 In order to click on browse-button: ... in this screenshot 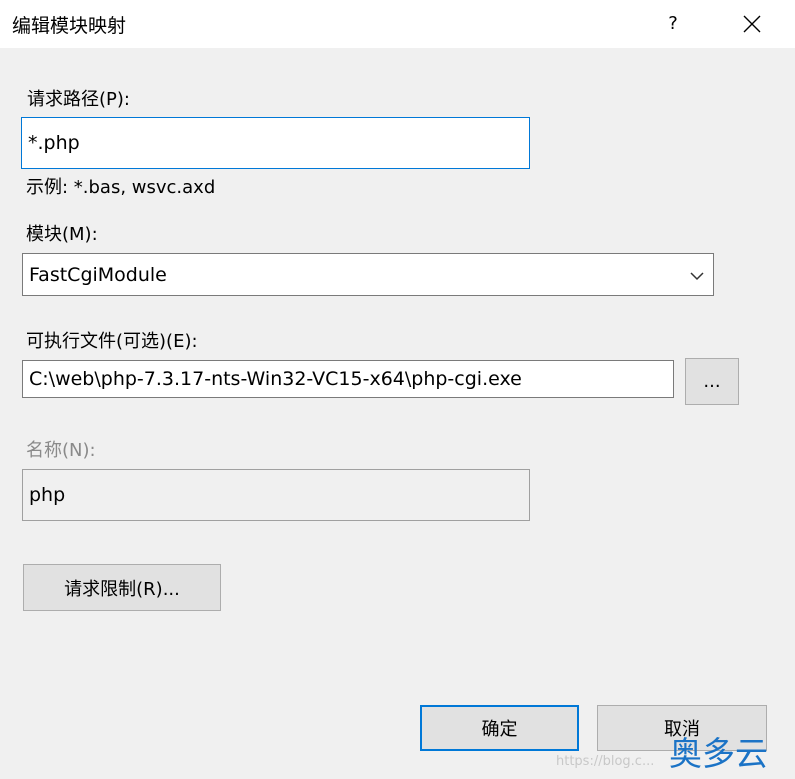, I will do `click(712, 381)`.